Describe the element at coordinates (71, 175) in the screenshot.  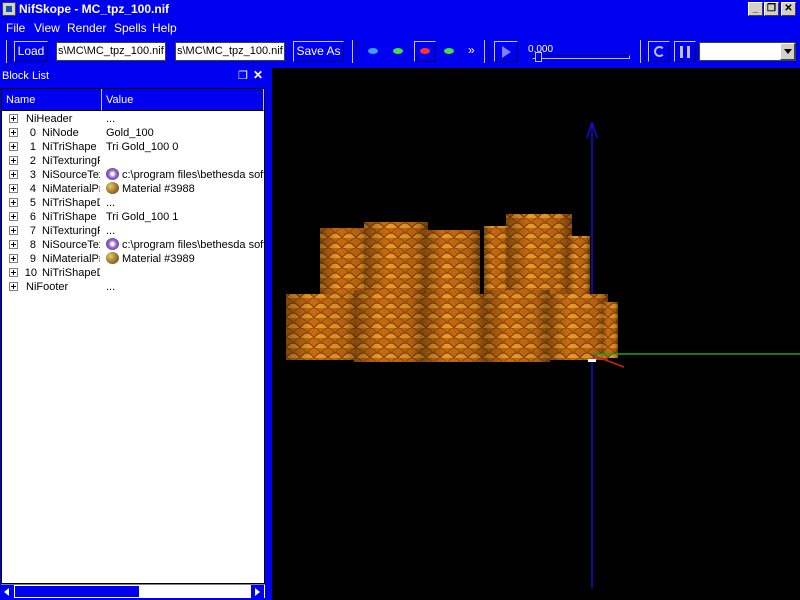
I see `block-name: NiSourceTexture` at that location.